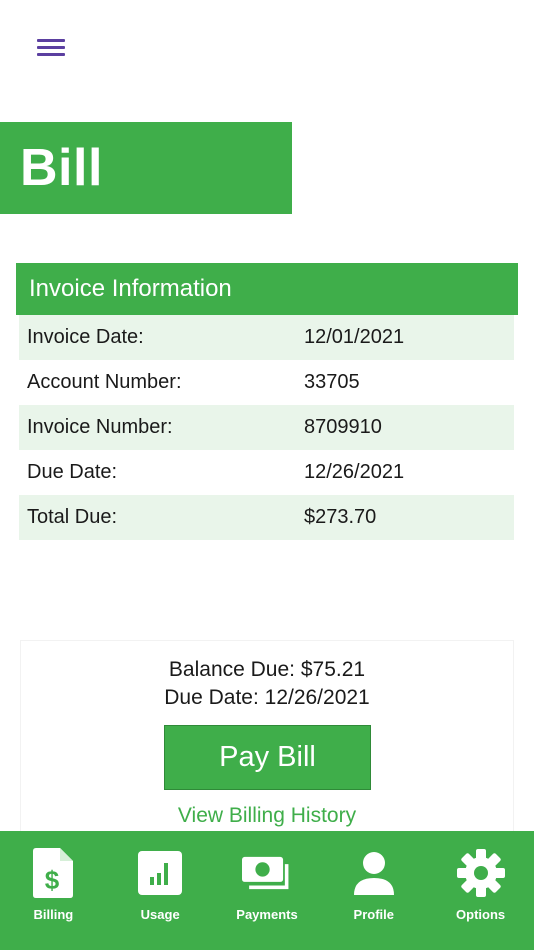 This screenshot has width=534, height=950. What do you see at coordinates (85, 337) in the screenshot?
I see `invoice-row-label: Invoice Date:` at bounding box center [85, 337].